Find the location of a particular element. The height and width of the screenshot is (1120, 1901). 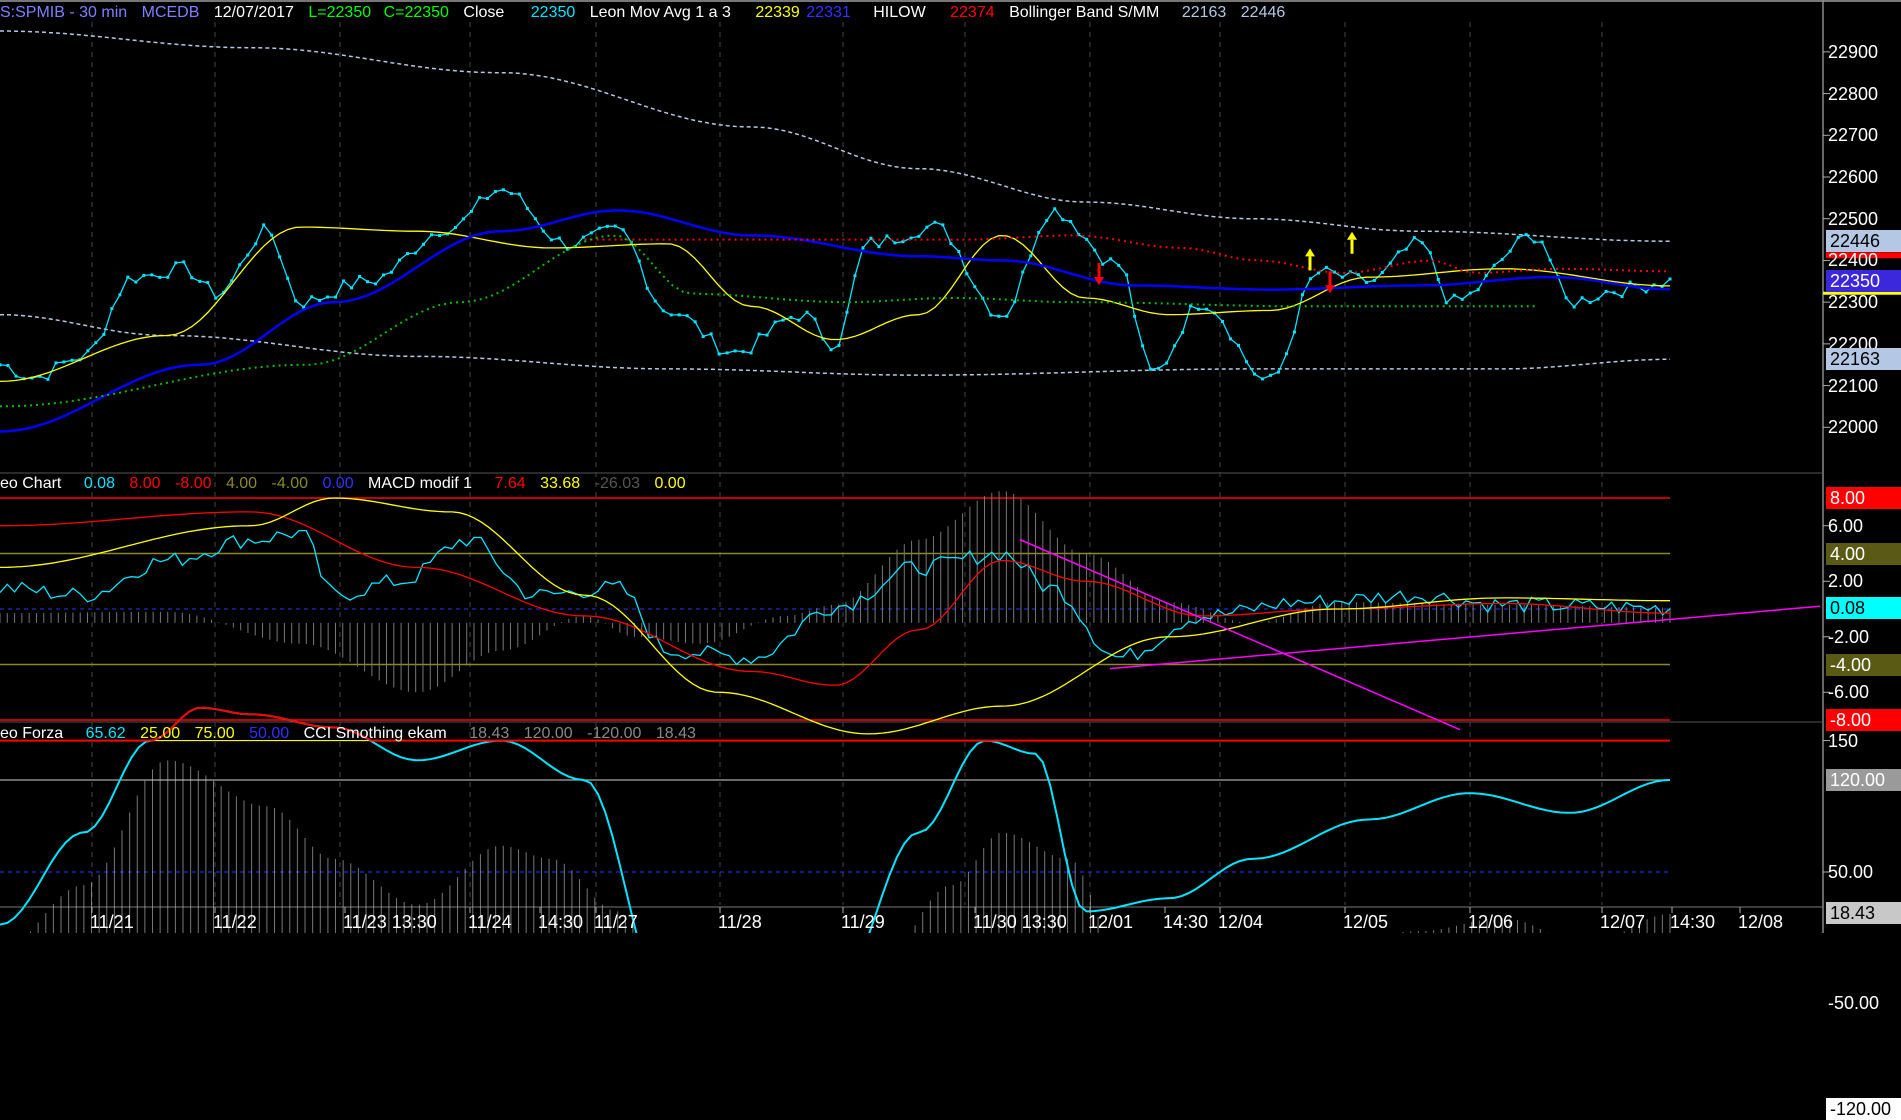

value-tag: 4.00 is located at coordinates (1863, 553).